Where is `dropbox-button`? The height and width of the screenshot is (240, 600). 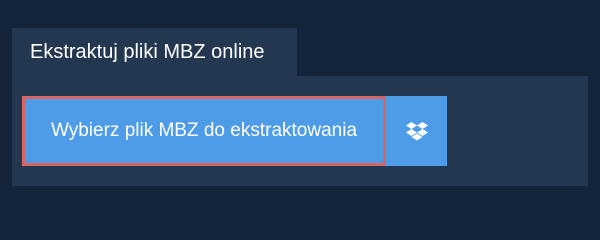
dropbox-button is located at coordinates (416, 131).